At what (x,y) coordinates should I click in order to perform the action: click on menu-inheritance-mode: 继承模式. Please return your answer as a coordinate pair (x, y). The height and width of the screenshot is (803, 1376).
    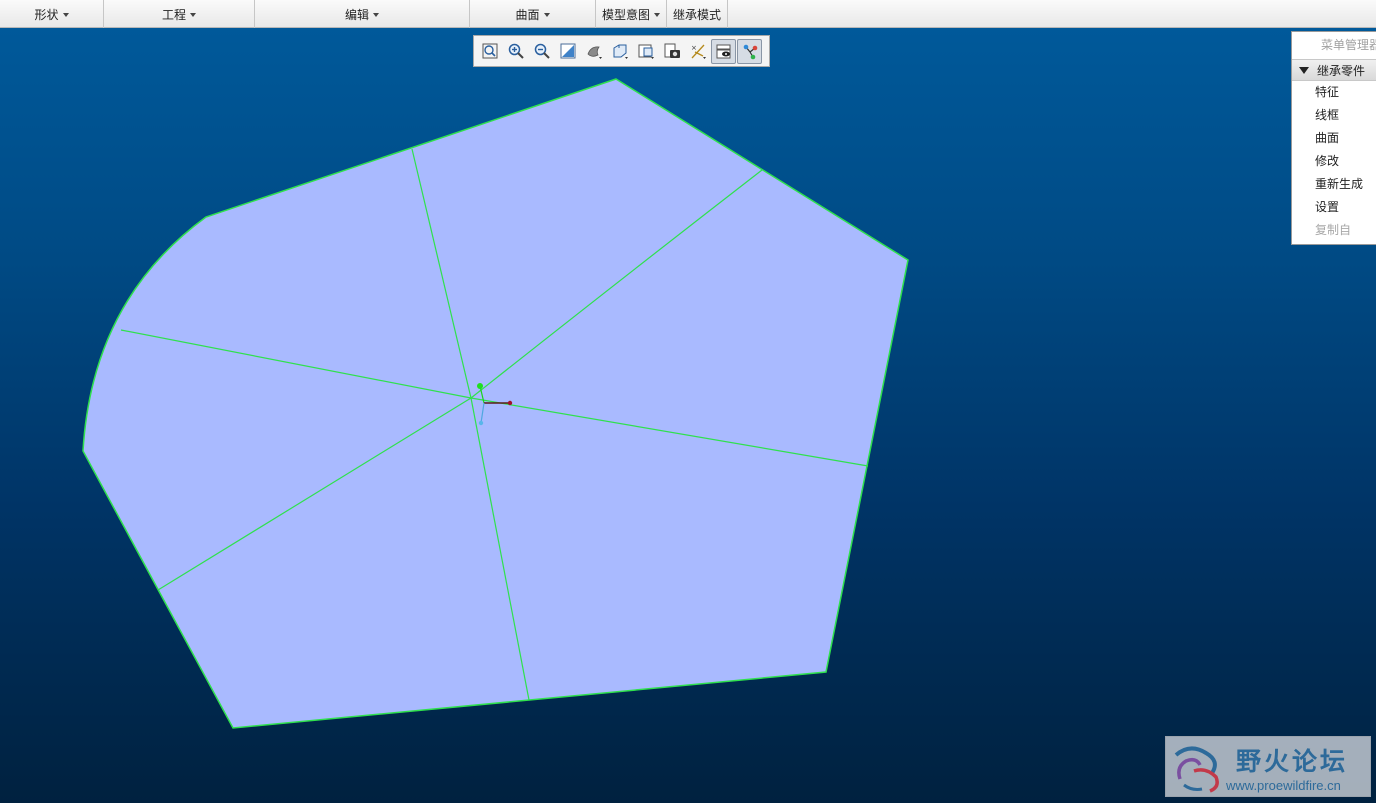
    Looking at the image, I should click on (697, 14).